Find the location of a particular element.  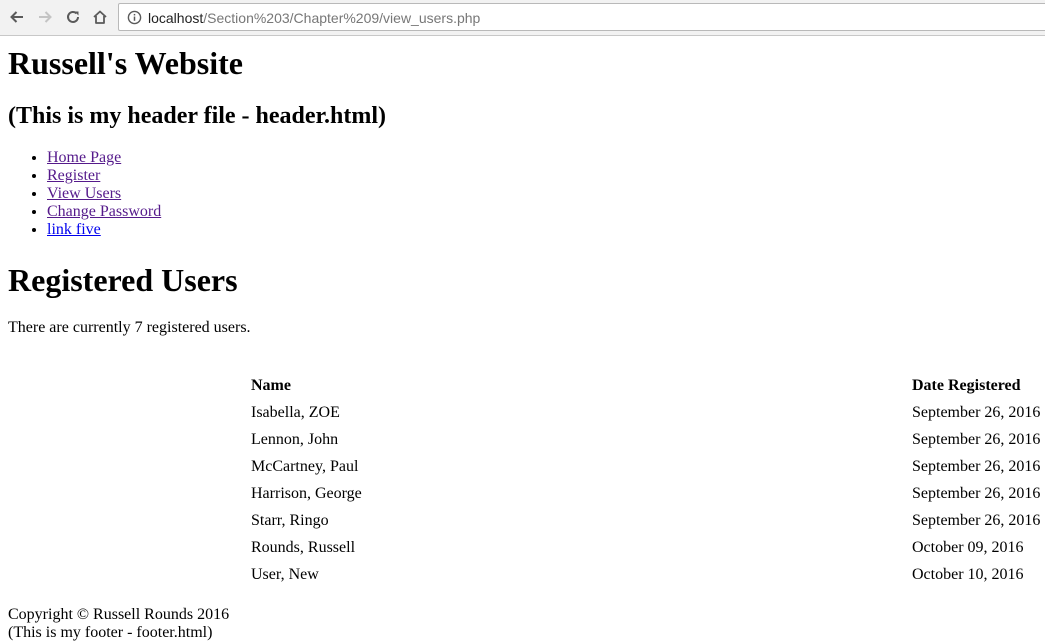

cell-date: October 09, 2016 is located at coordinates (968, 547).